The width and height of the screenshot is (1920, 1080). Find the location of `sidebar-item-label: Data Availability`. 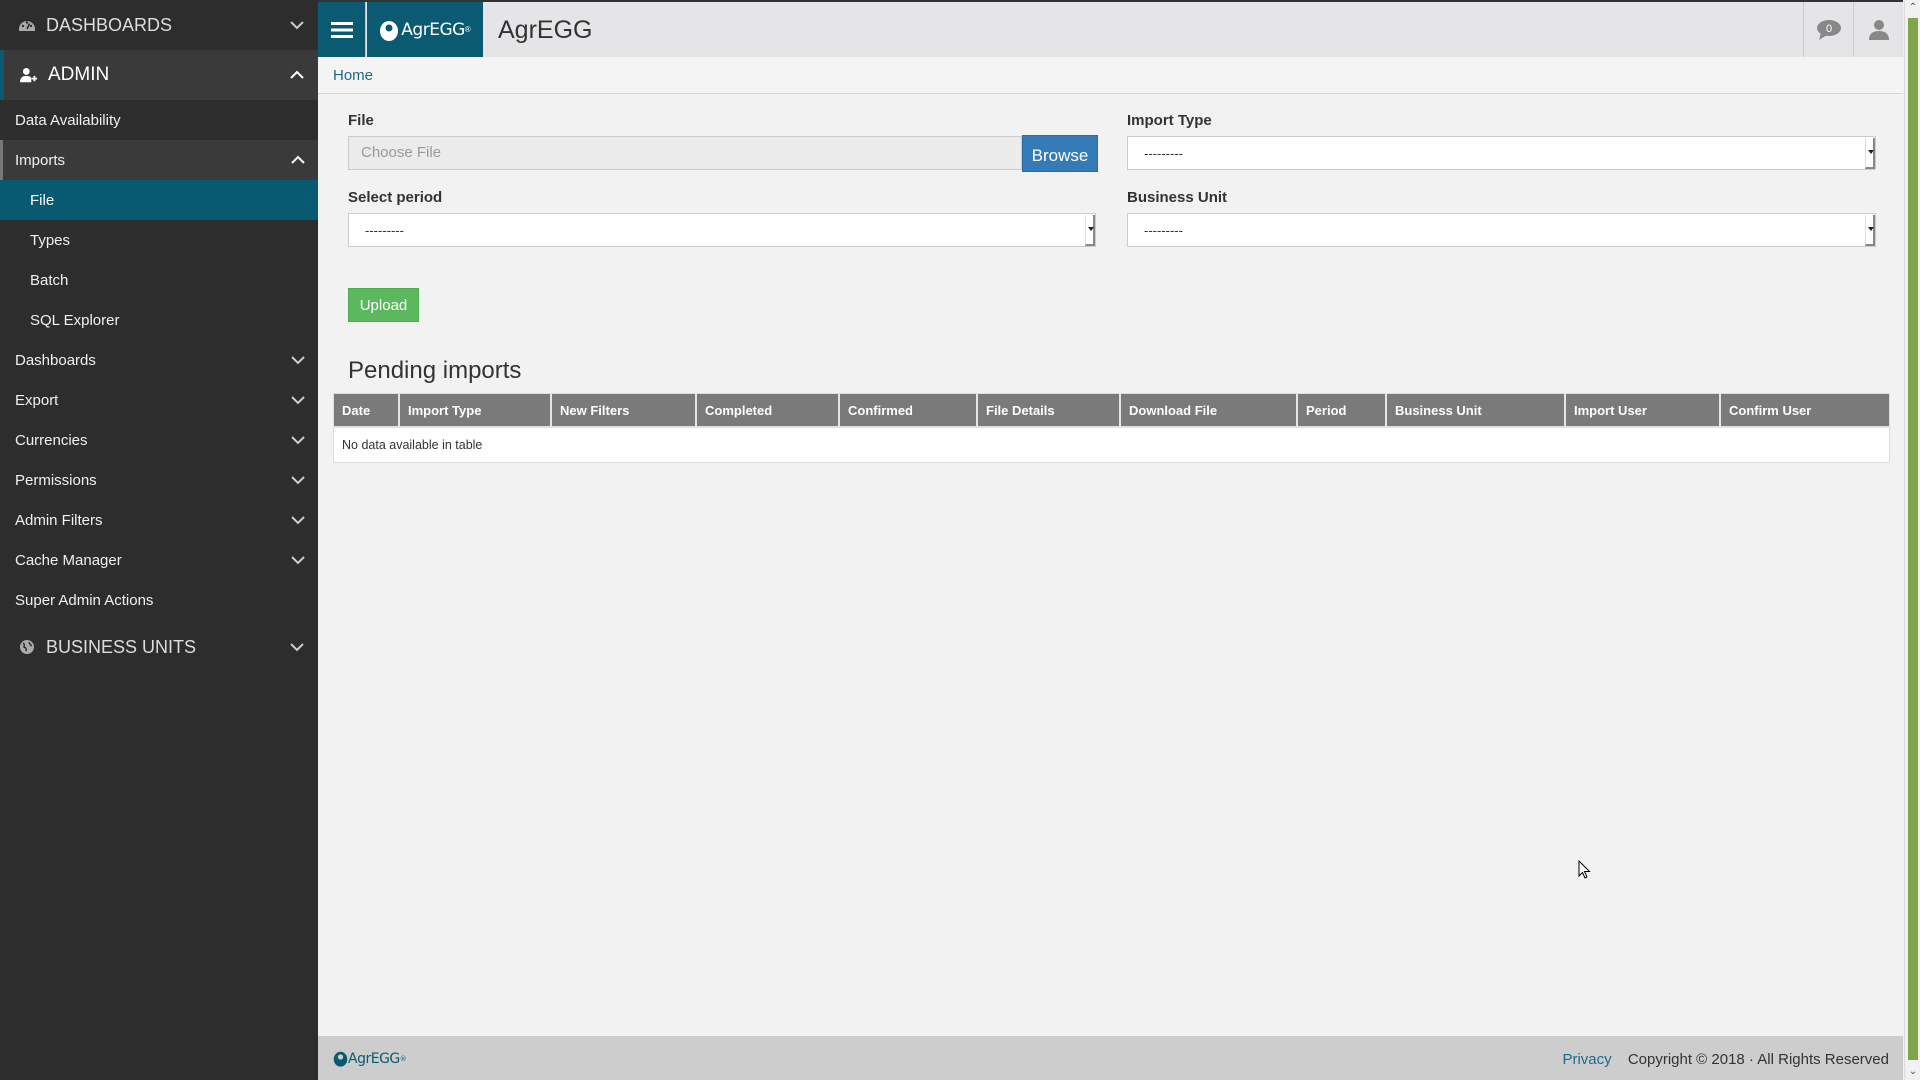

sidebar-item-label: Data Availability is located at coordinates (68, 120).